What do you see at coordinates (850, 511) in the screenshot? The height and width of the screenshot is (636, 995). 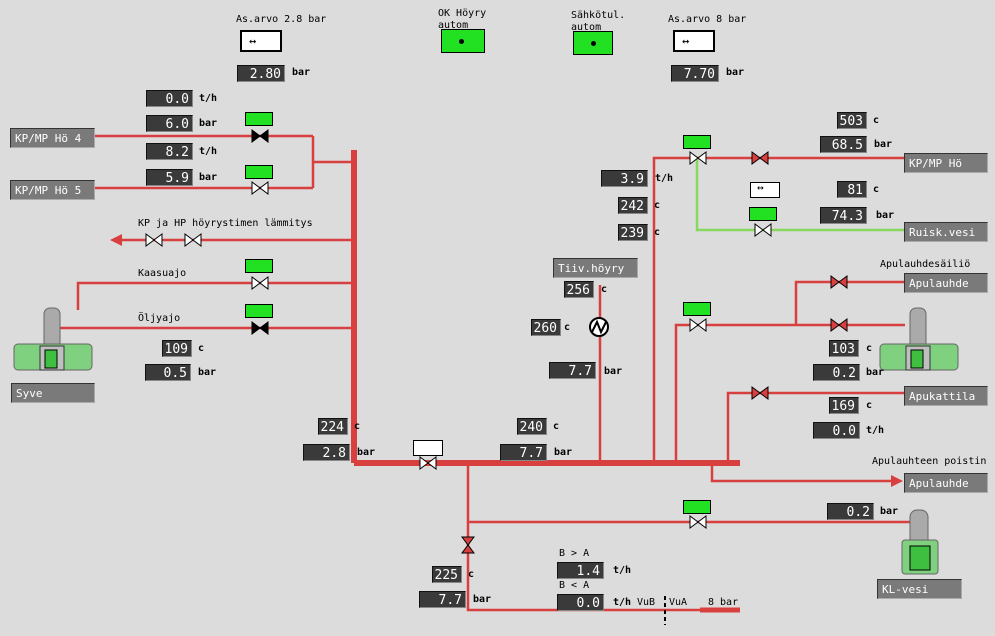 I see `kl-pressure: 0.2` at bounding box center [850, 511].